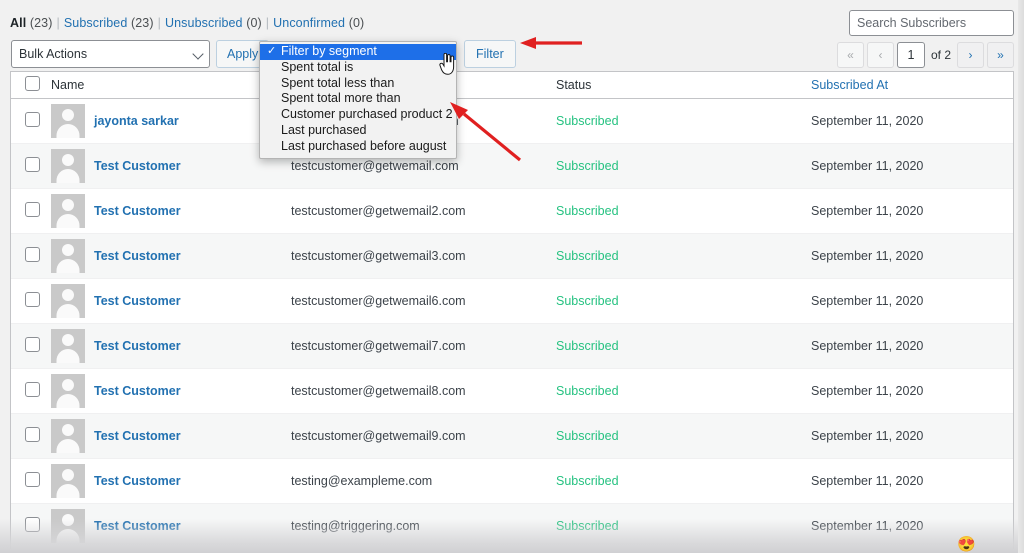 This screenshot has width=1024, height=553. Describe the element at coordinates (110, 54) in the screenshot. I see `bulk-actions-select: Bulk Actions` at that location.